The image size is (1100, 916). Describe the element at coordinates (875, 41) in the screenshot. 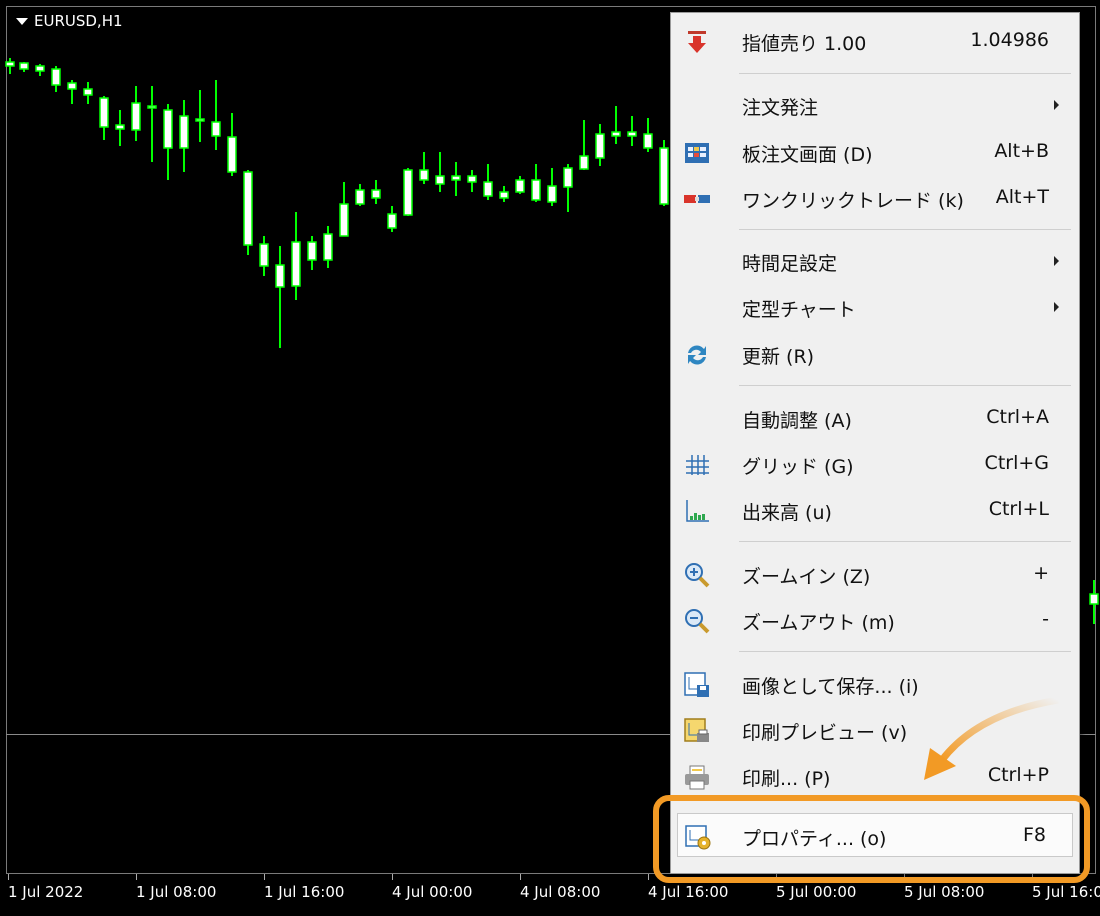

I see `menu-item-sell-limit: 指値売り 1.00 1.04986` at that location.